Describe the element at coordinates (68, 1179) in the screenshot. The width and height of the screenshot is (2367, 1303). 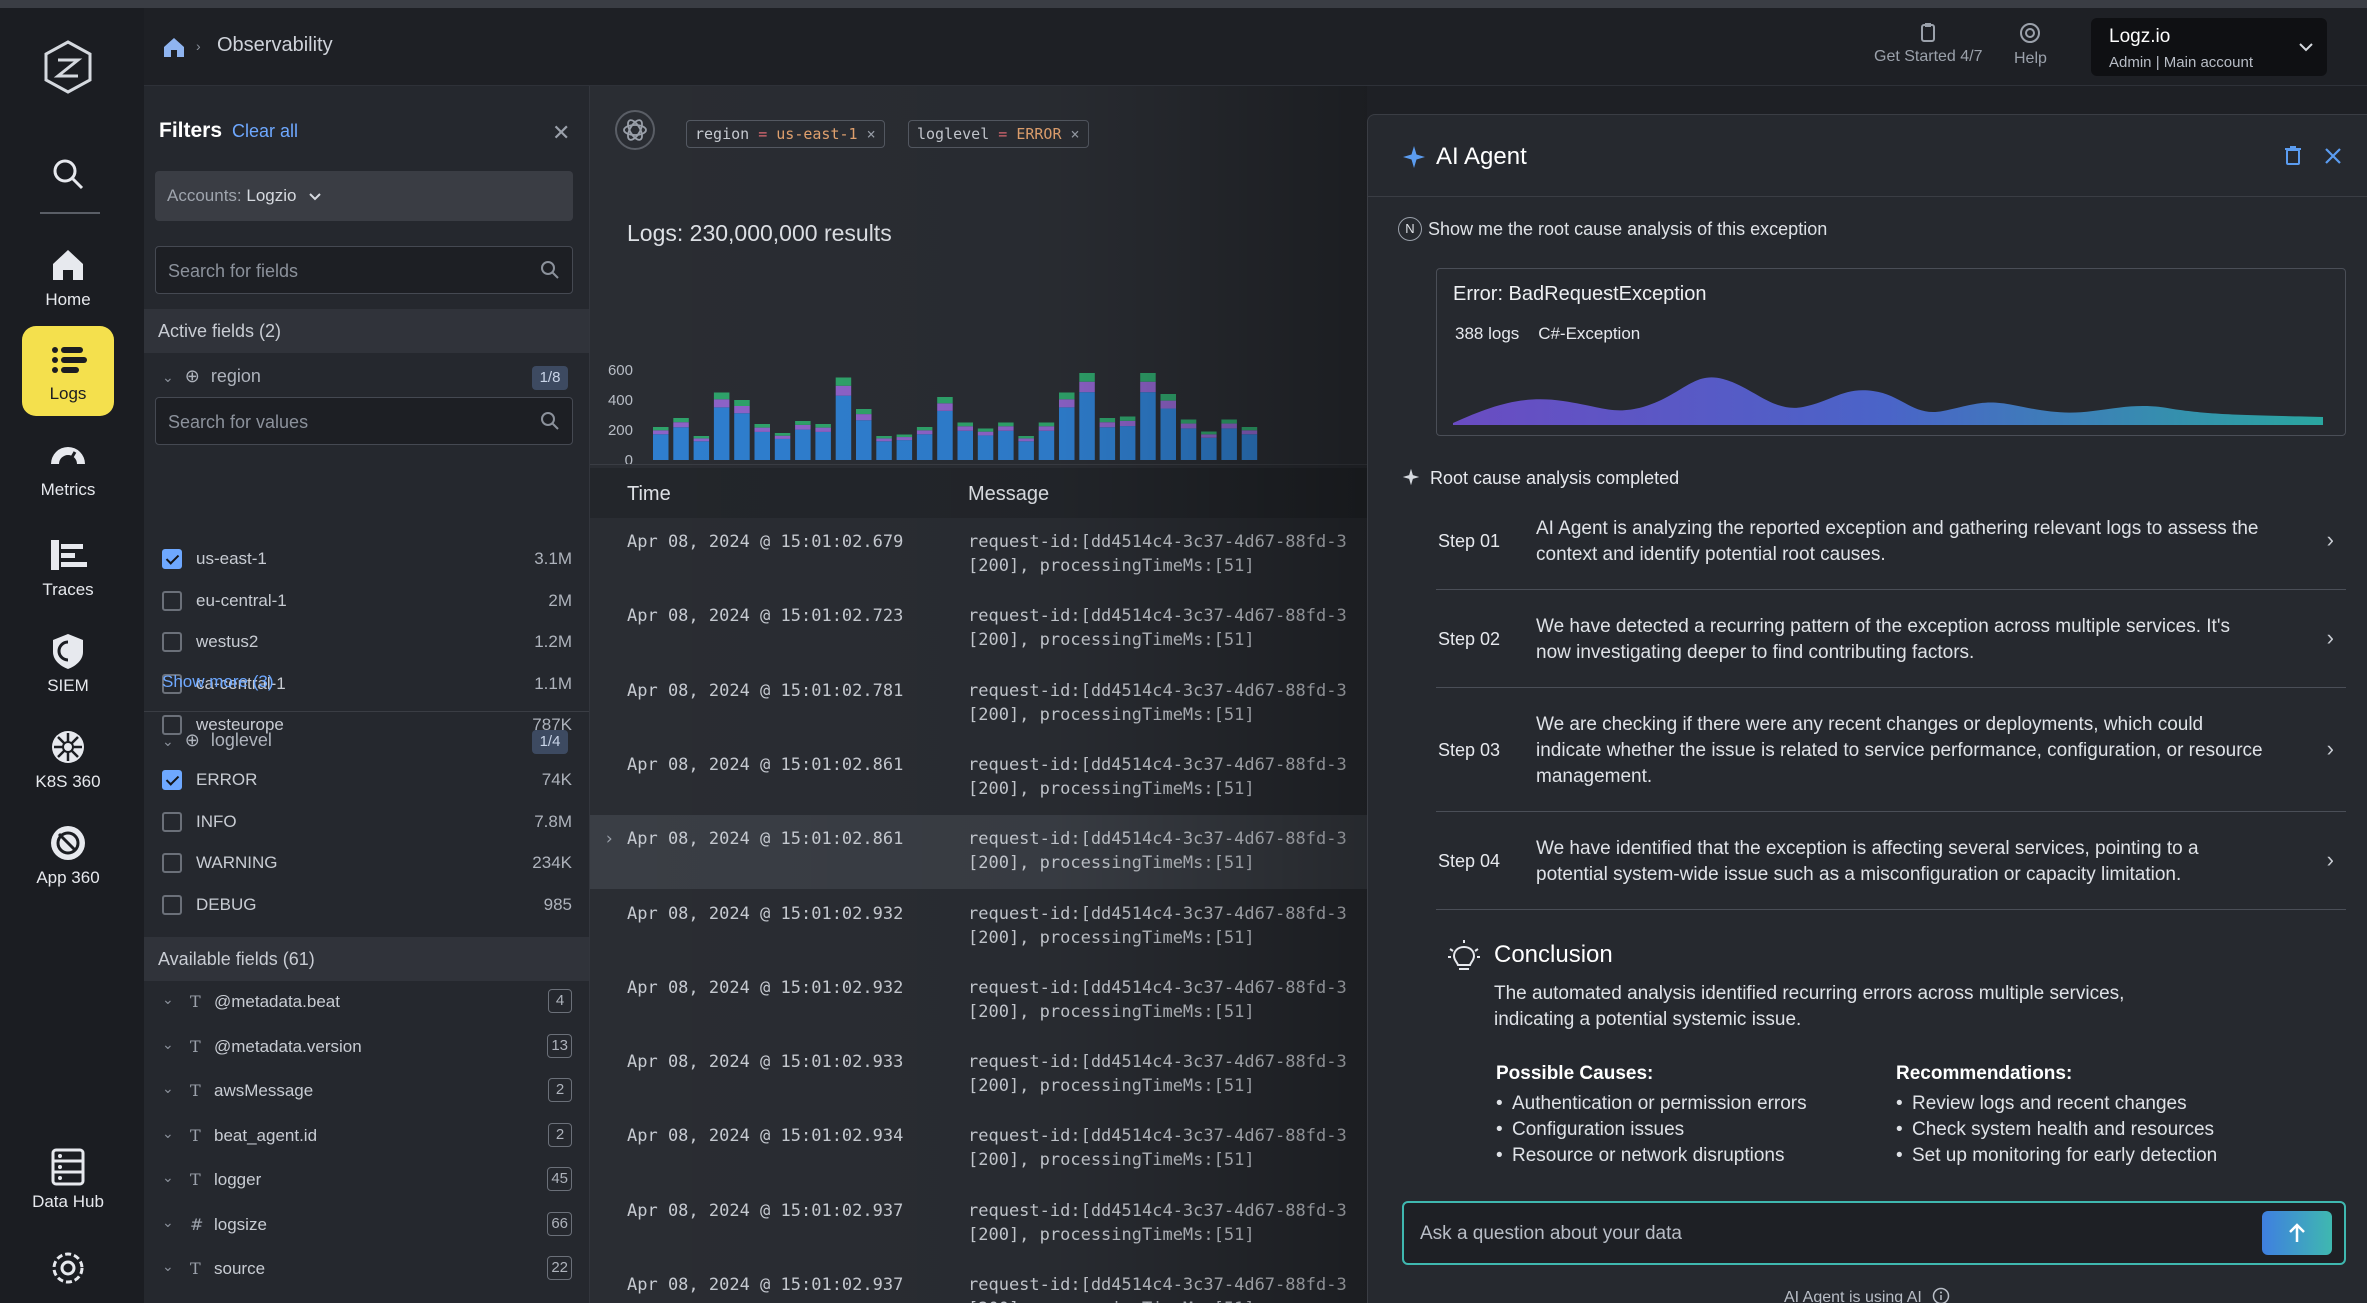
I see `rail-item-datahub: Data Hub` at that location.